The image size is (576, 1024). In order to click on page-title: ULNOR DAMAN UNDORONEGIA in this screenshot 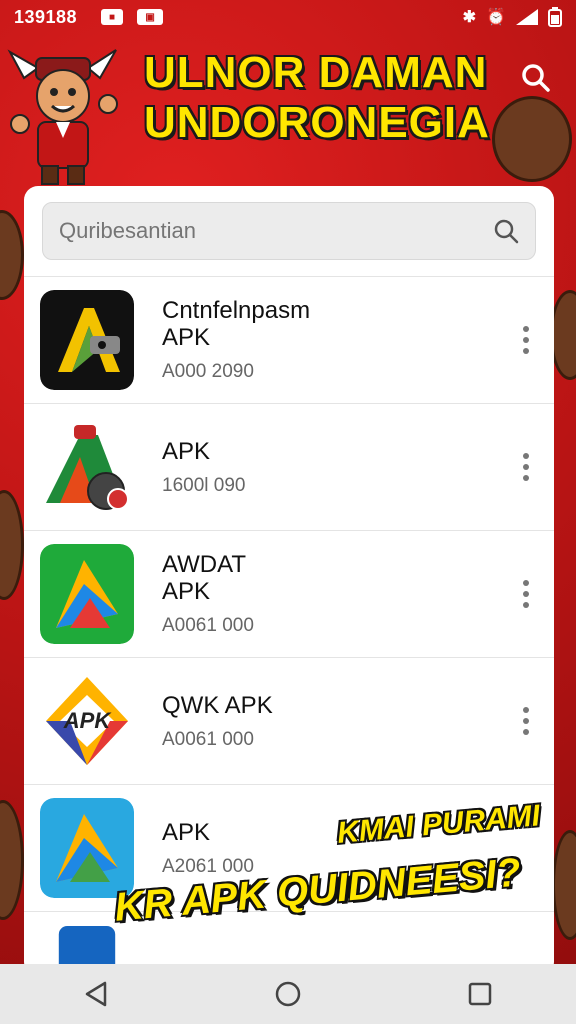, I will do `click(324, 98)`.